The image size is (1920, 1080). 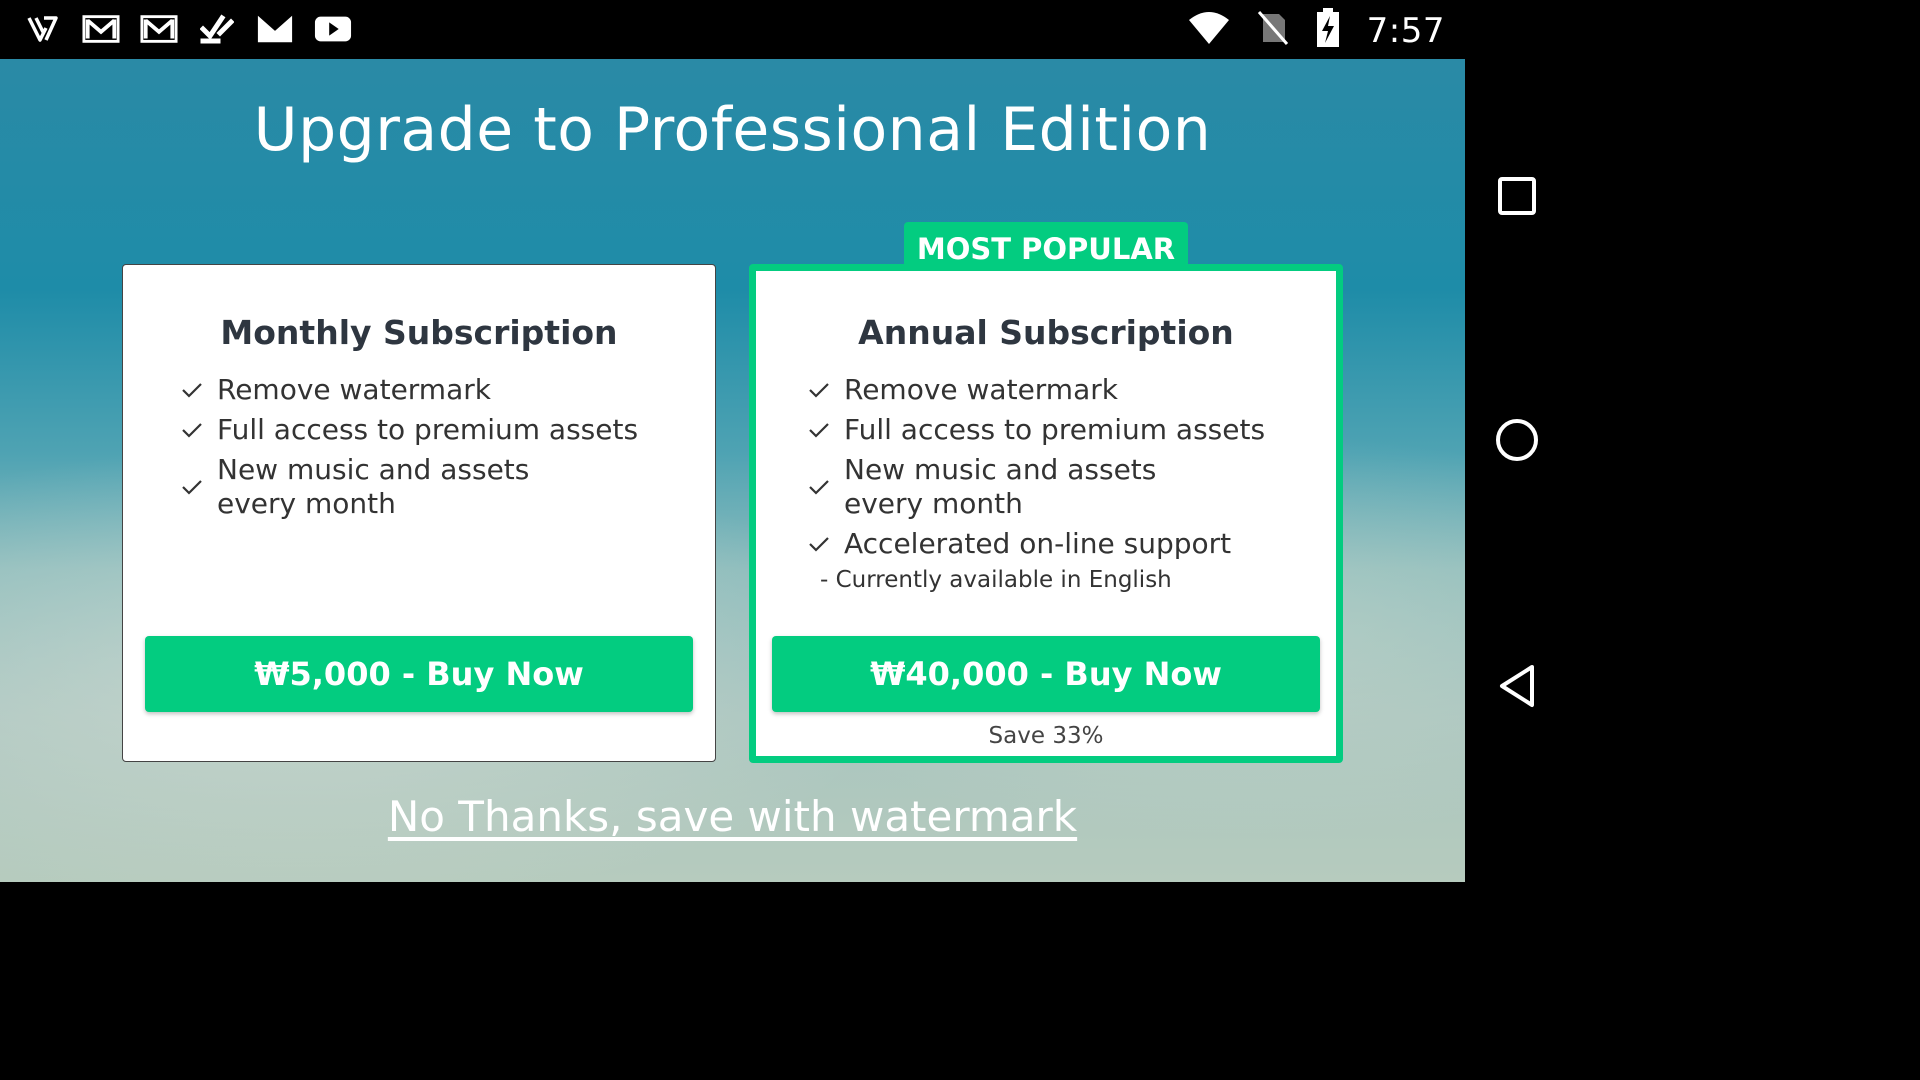 What do you see at coordinates (1328, 30) in the screenshot?
I see `battery-charging-icon` at bounding box center [1328, 30].